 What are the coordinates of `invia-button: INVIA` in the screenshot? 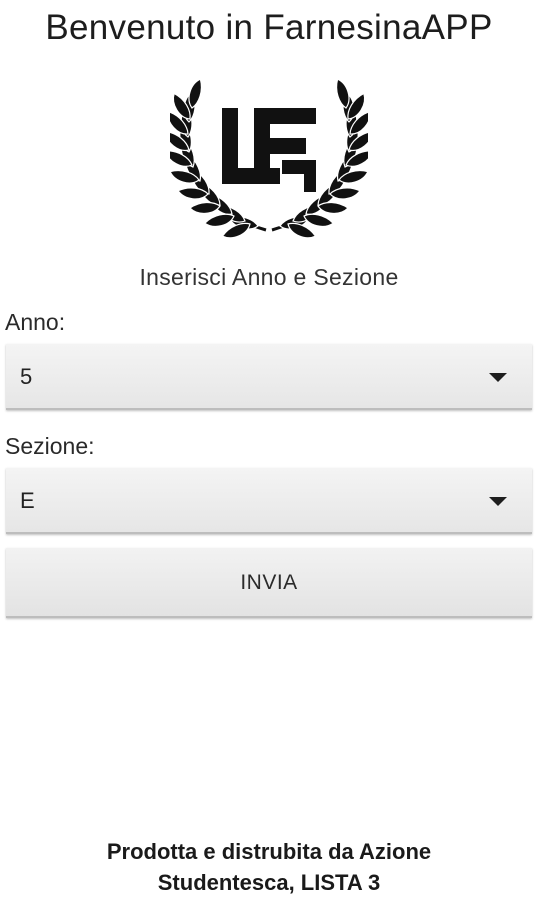 It's located at (269, 583).